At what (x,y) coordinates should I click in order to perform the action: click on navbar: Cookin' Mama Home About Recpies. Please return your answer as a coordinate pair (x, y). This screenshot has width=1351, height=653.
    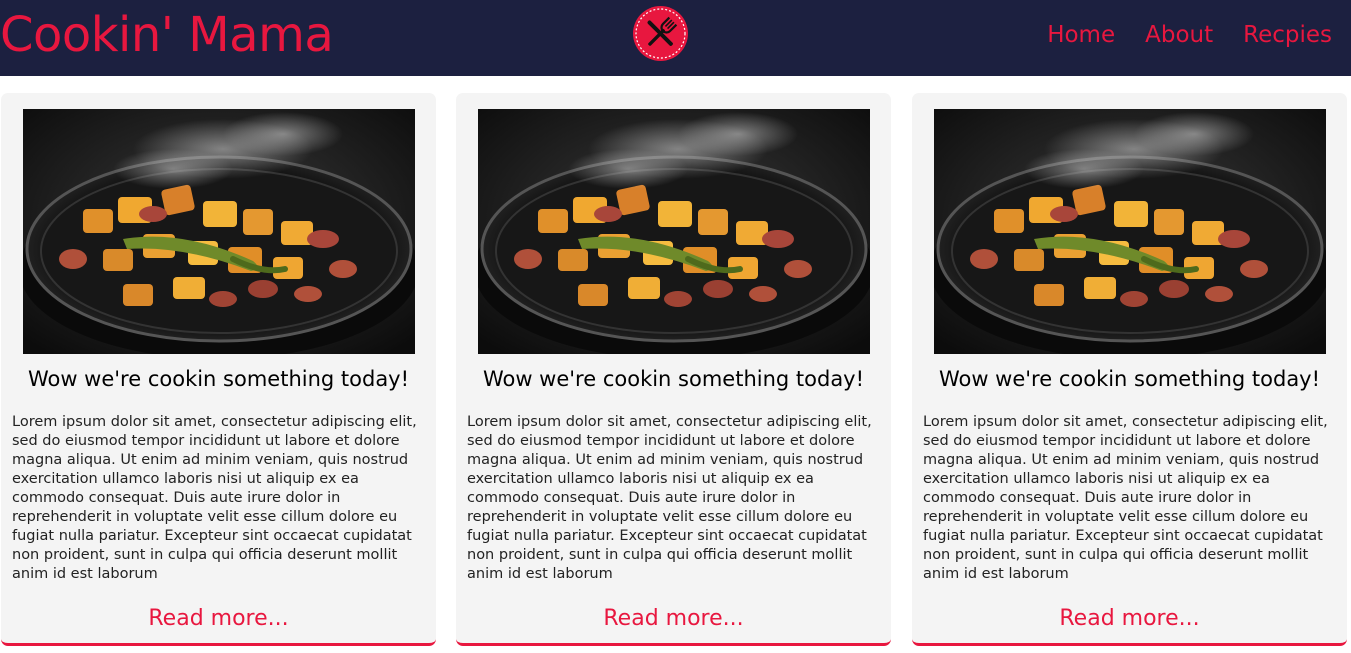
    Looking at the image, I should click on (675, 38).